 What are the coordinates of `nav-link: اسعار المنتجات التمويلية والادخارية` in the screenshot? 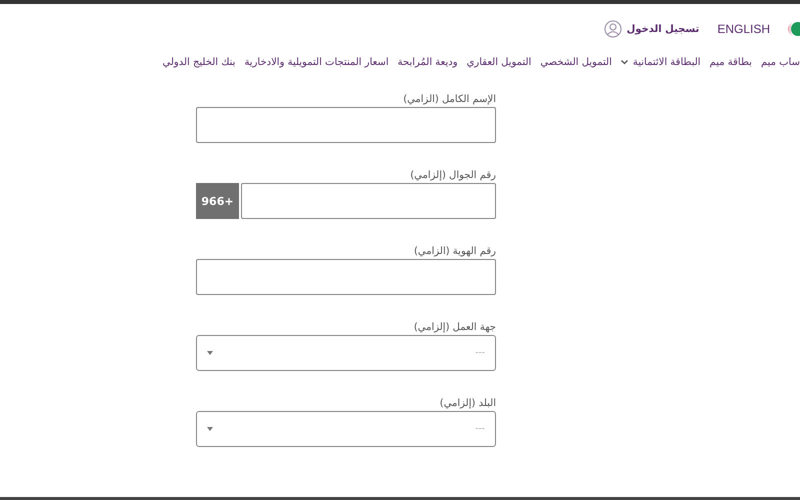 It's located at (316, 62).